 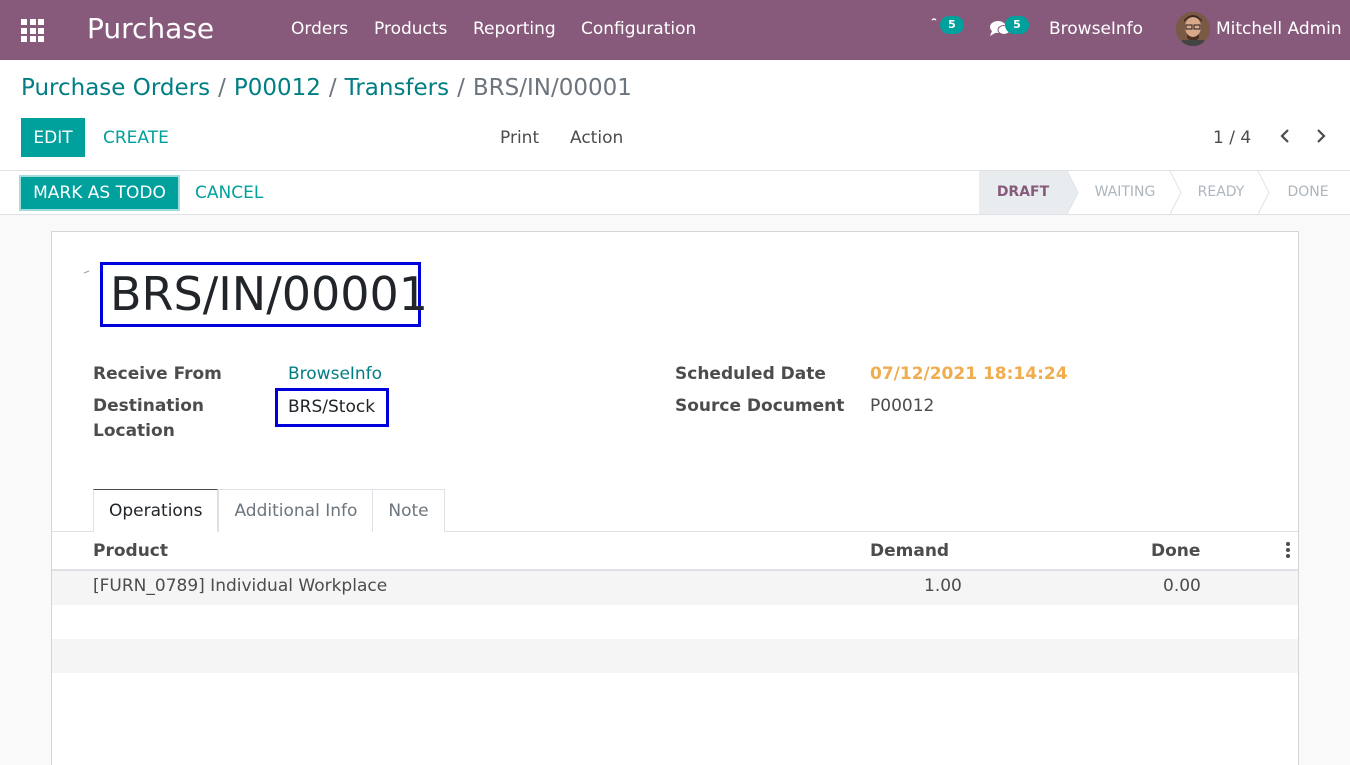 What do you see at coordinates (53, 137) in the screenshot?
I see `edit-button: EDIT` at bounding box center [53, 137].